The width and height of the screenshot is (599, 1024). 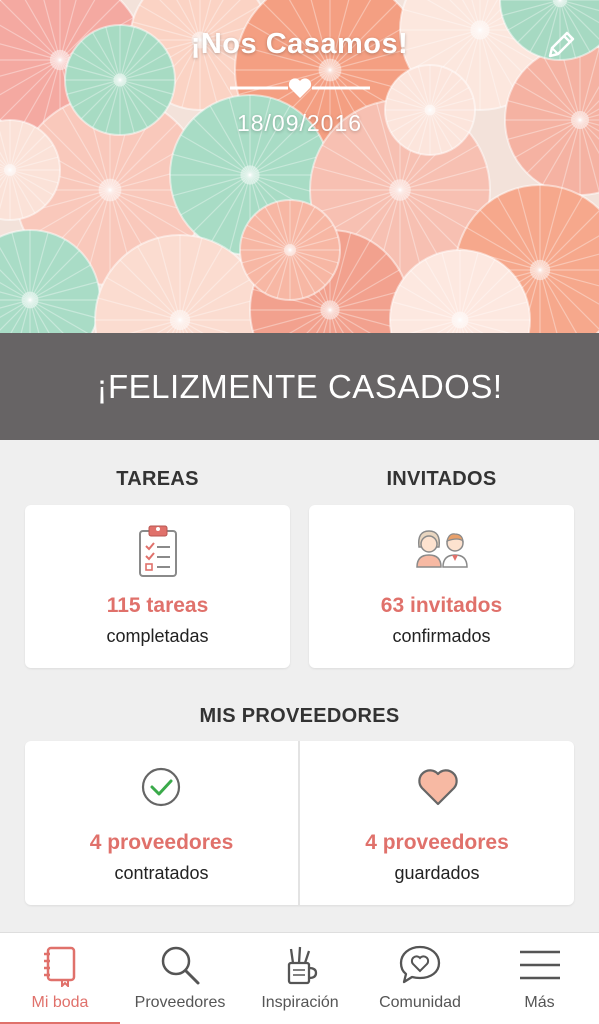 I want to click on married-banner: ¡FELIZMENTE CASADOS!, so click(x=299, y=386).